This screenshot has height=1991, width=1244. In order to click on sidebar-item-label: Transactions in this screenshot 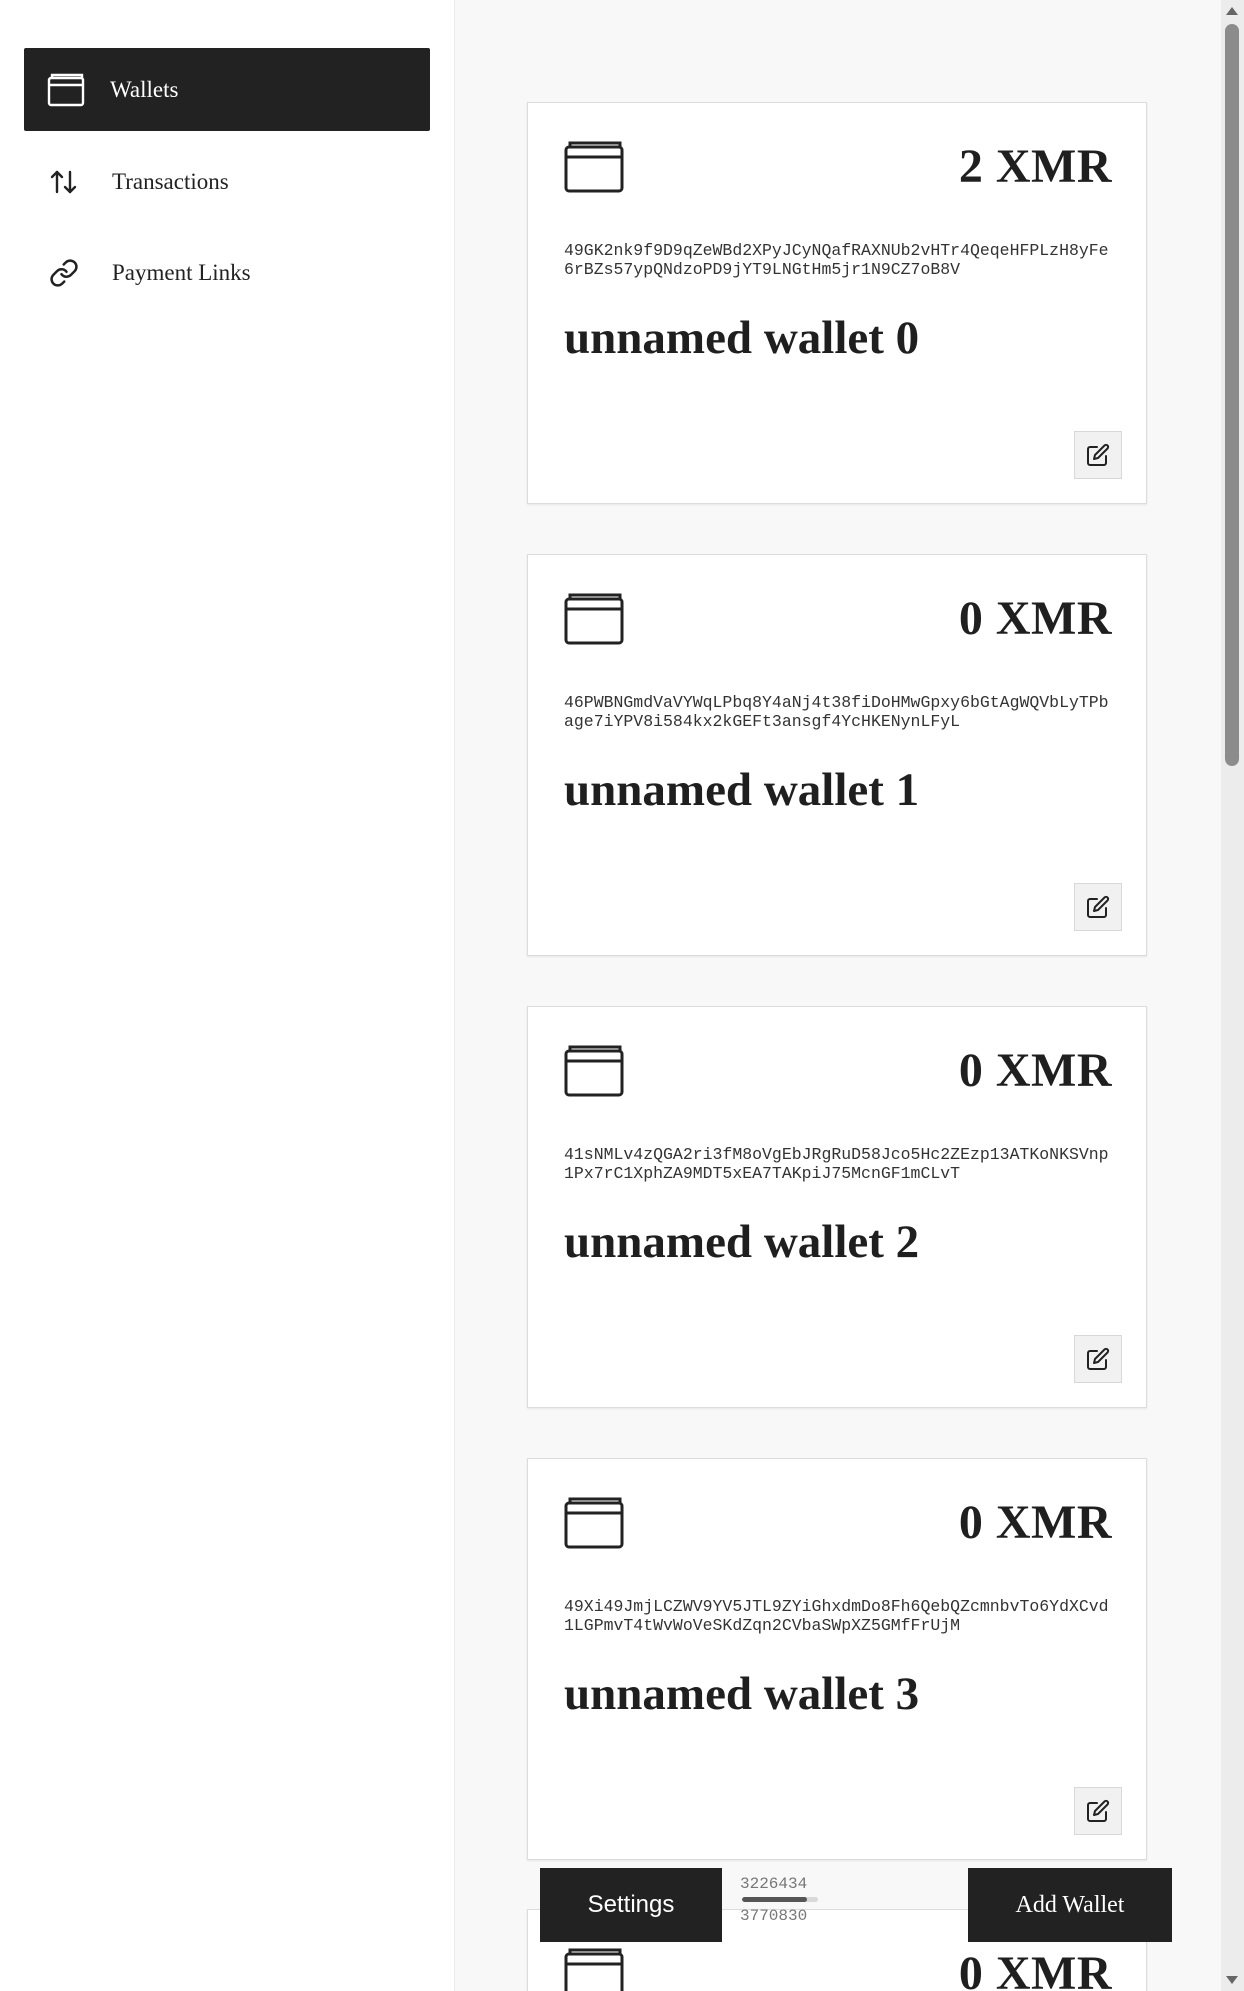, I will do `click(170, 181)`.